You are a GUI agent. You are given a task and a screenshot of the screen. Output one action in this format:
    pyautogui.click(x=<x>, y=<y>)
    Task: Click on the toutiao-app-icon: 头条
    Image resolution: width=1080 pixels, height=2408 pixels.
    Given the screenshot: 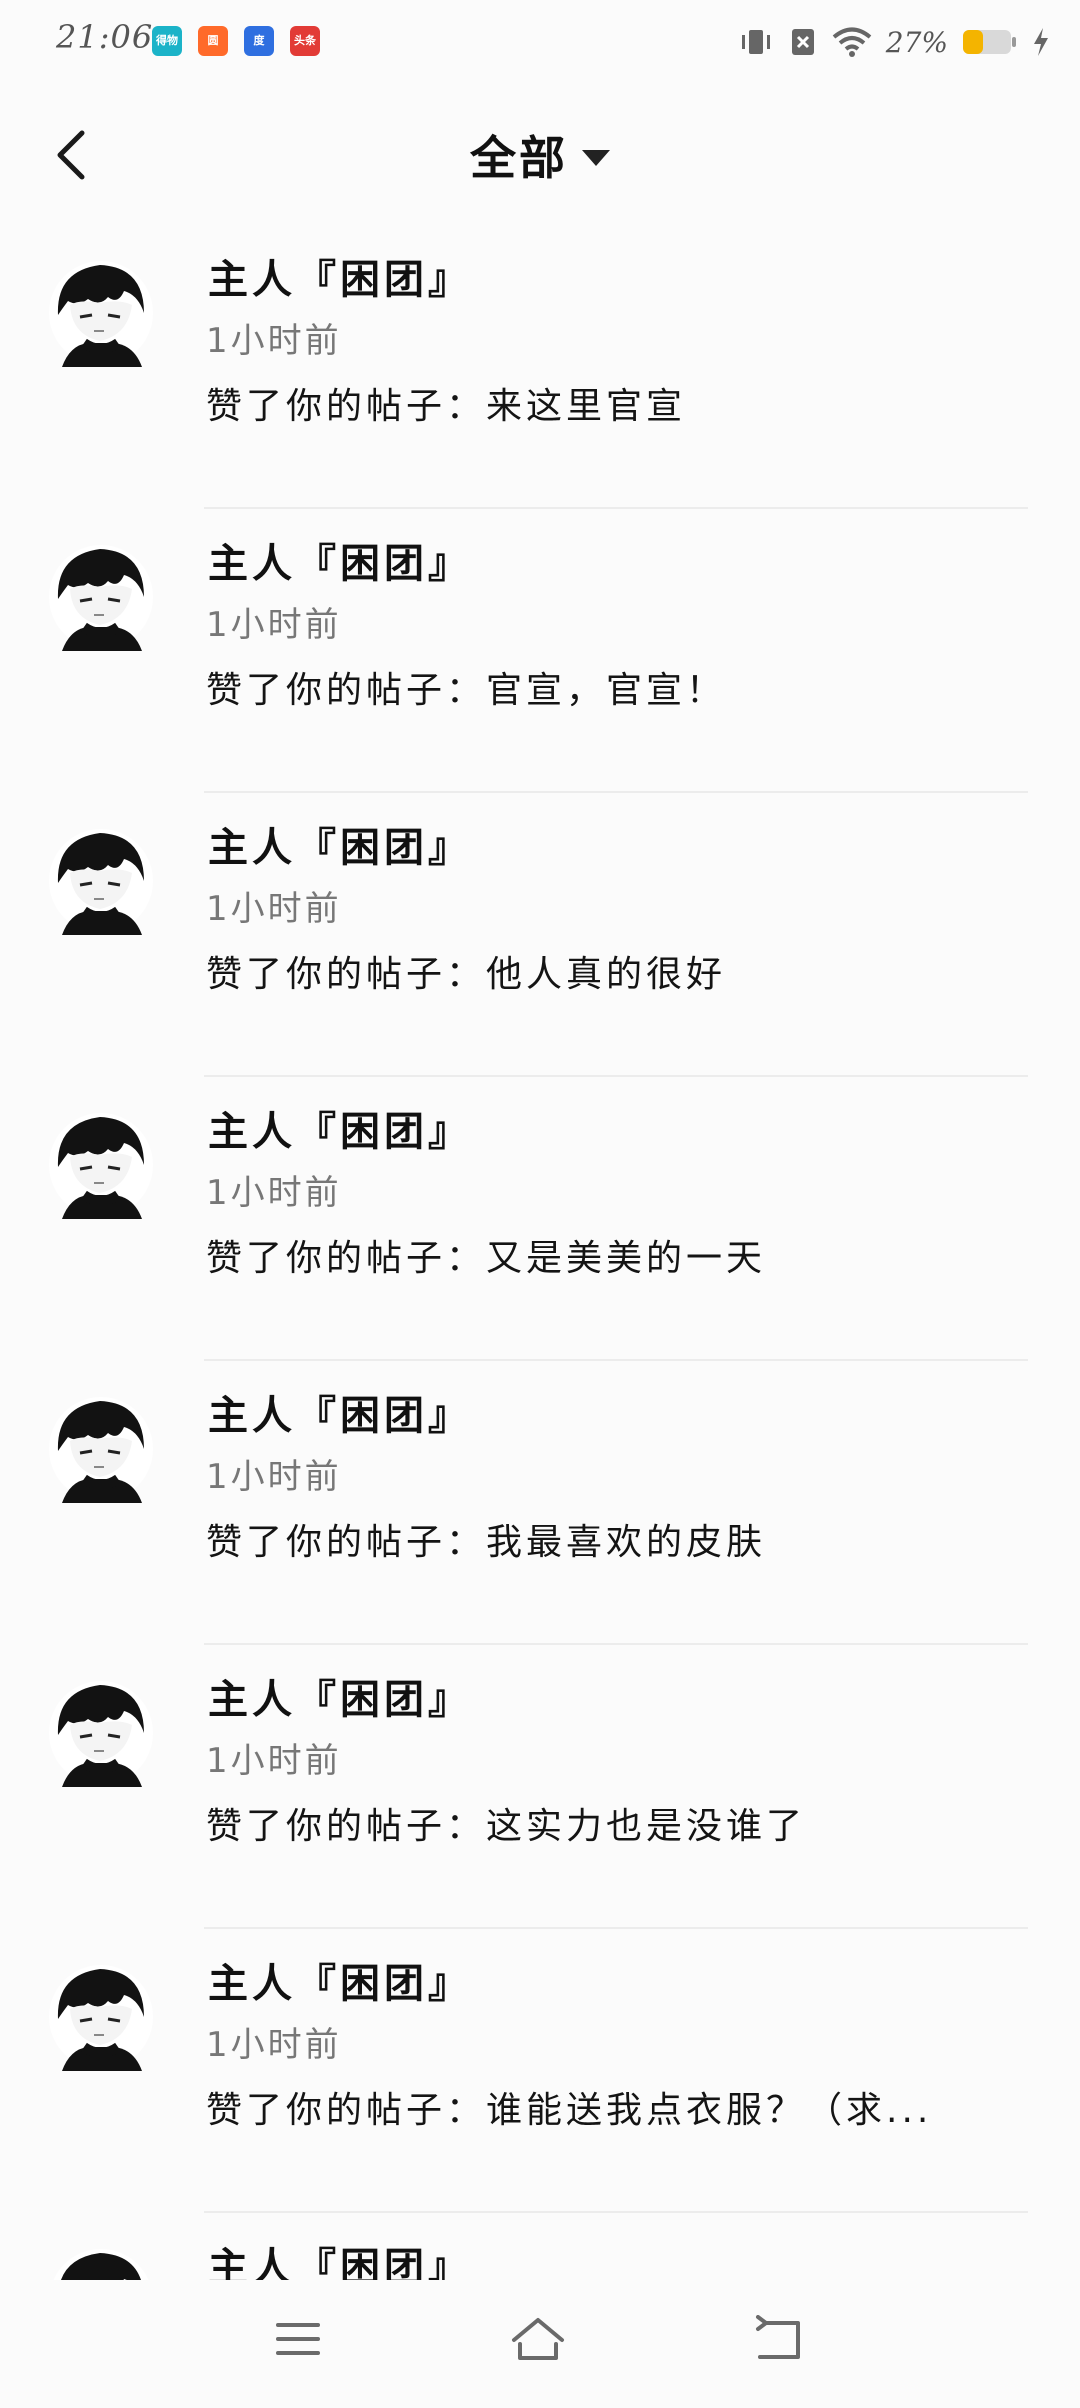 What is the action you would take?
    pyautogui.click(x=305, y=41)
    